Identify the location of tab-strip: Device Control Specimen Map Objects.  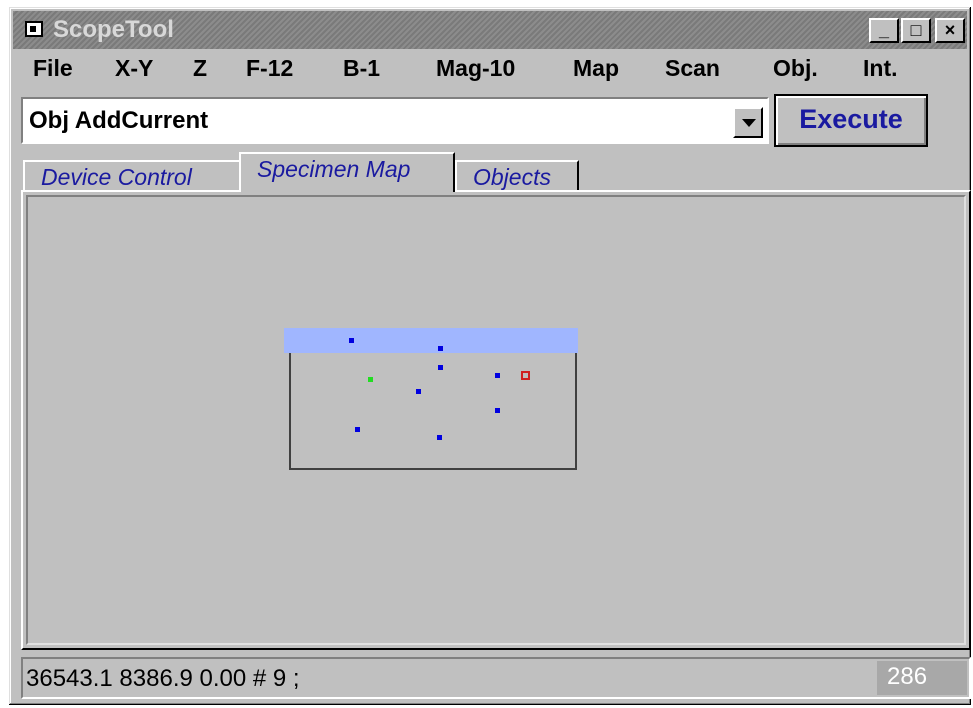
(496, 172).